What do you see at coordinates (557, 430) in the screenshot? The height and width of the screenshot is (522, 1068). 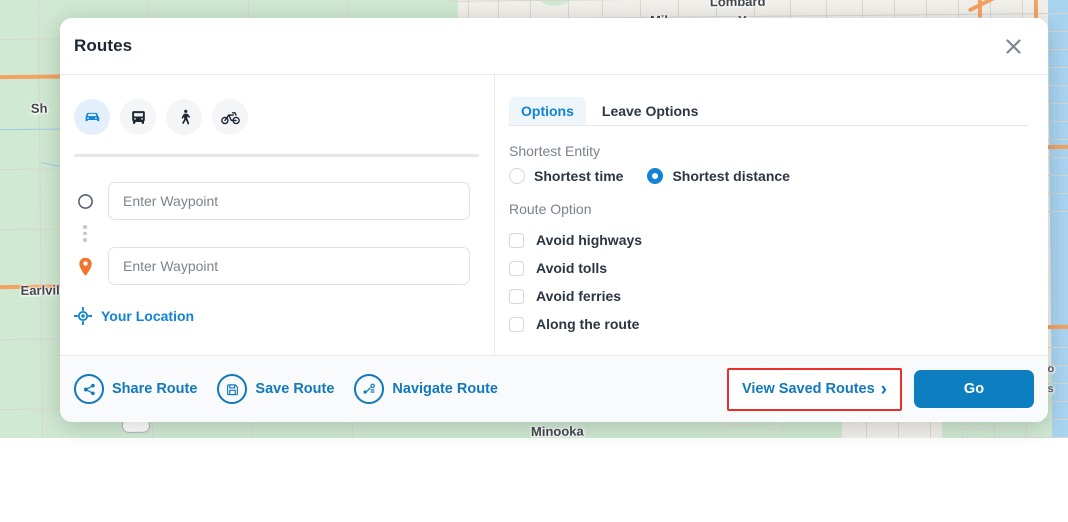 I see `map-label: Minooka` at bounding box center [557, 430].